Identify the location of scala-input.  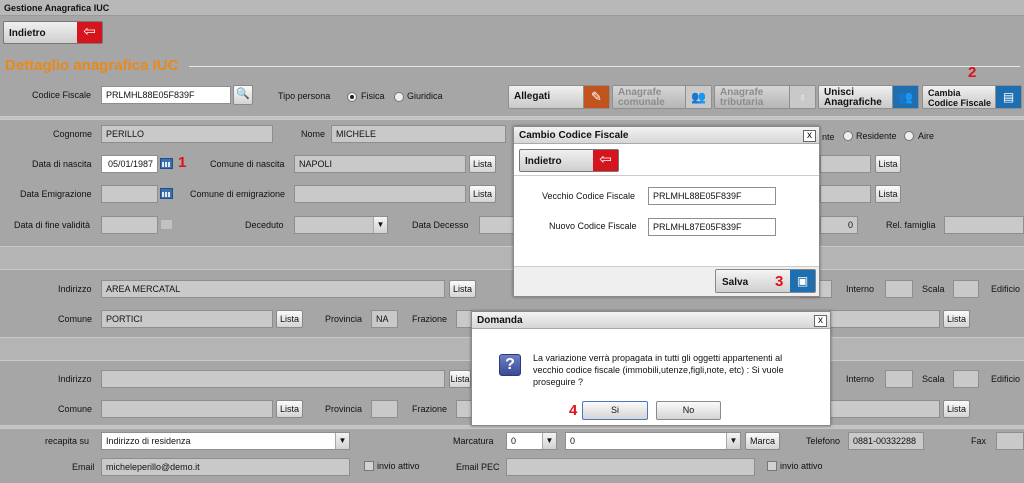
(966, 289).